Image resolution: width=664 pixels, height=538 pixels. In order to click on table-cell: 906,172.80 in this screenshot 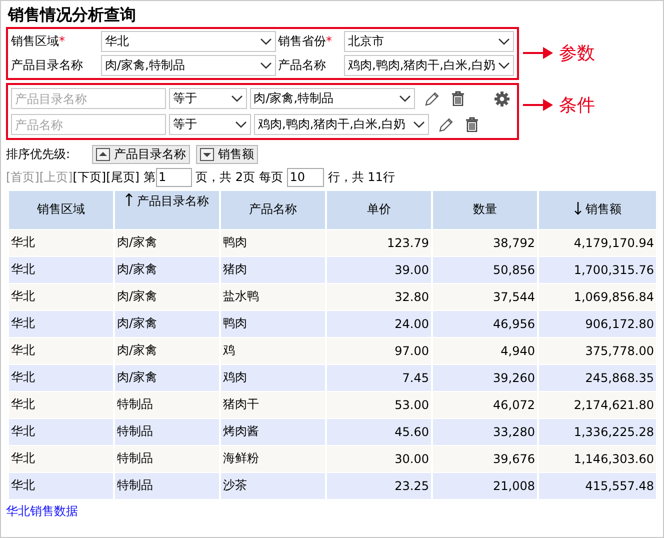, I will do `click(597, 323)`.